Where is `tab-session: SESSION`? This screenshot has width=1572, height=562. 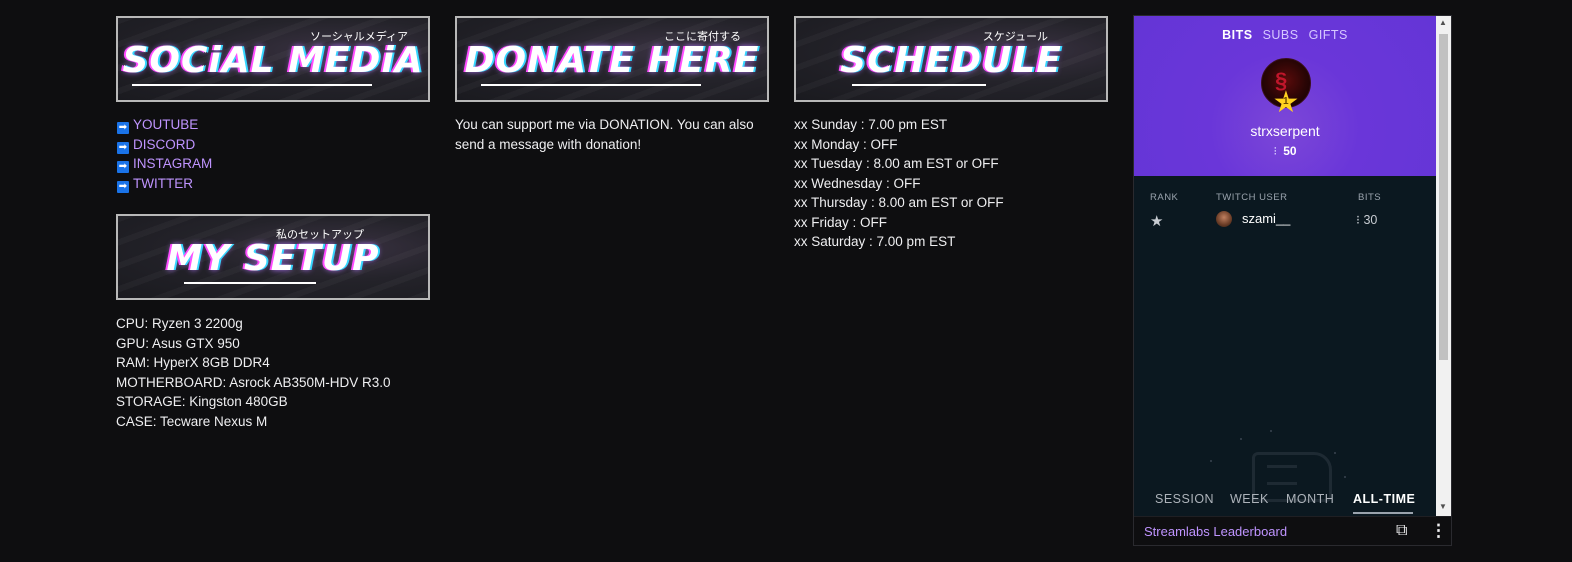 tab-session: SESSION is located at coordinates (1184, 499).